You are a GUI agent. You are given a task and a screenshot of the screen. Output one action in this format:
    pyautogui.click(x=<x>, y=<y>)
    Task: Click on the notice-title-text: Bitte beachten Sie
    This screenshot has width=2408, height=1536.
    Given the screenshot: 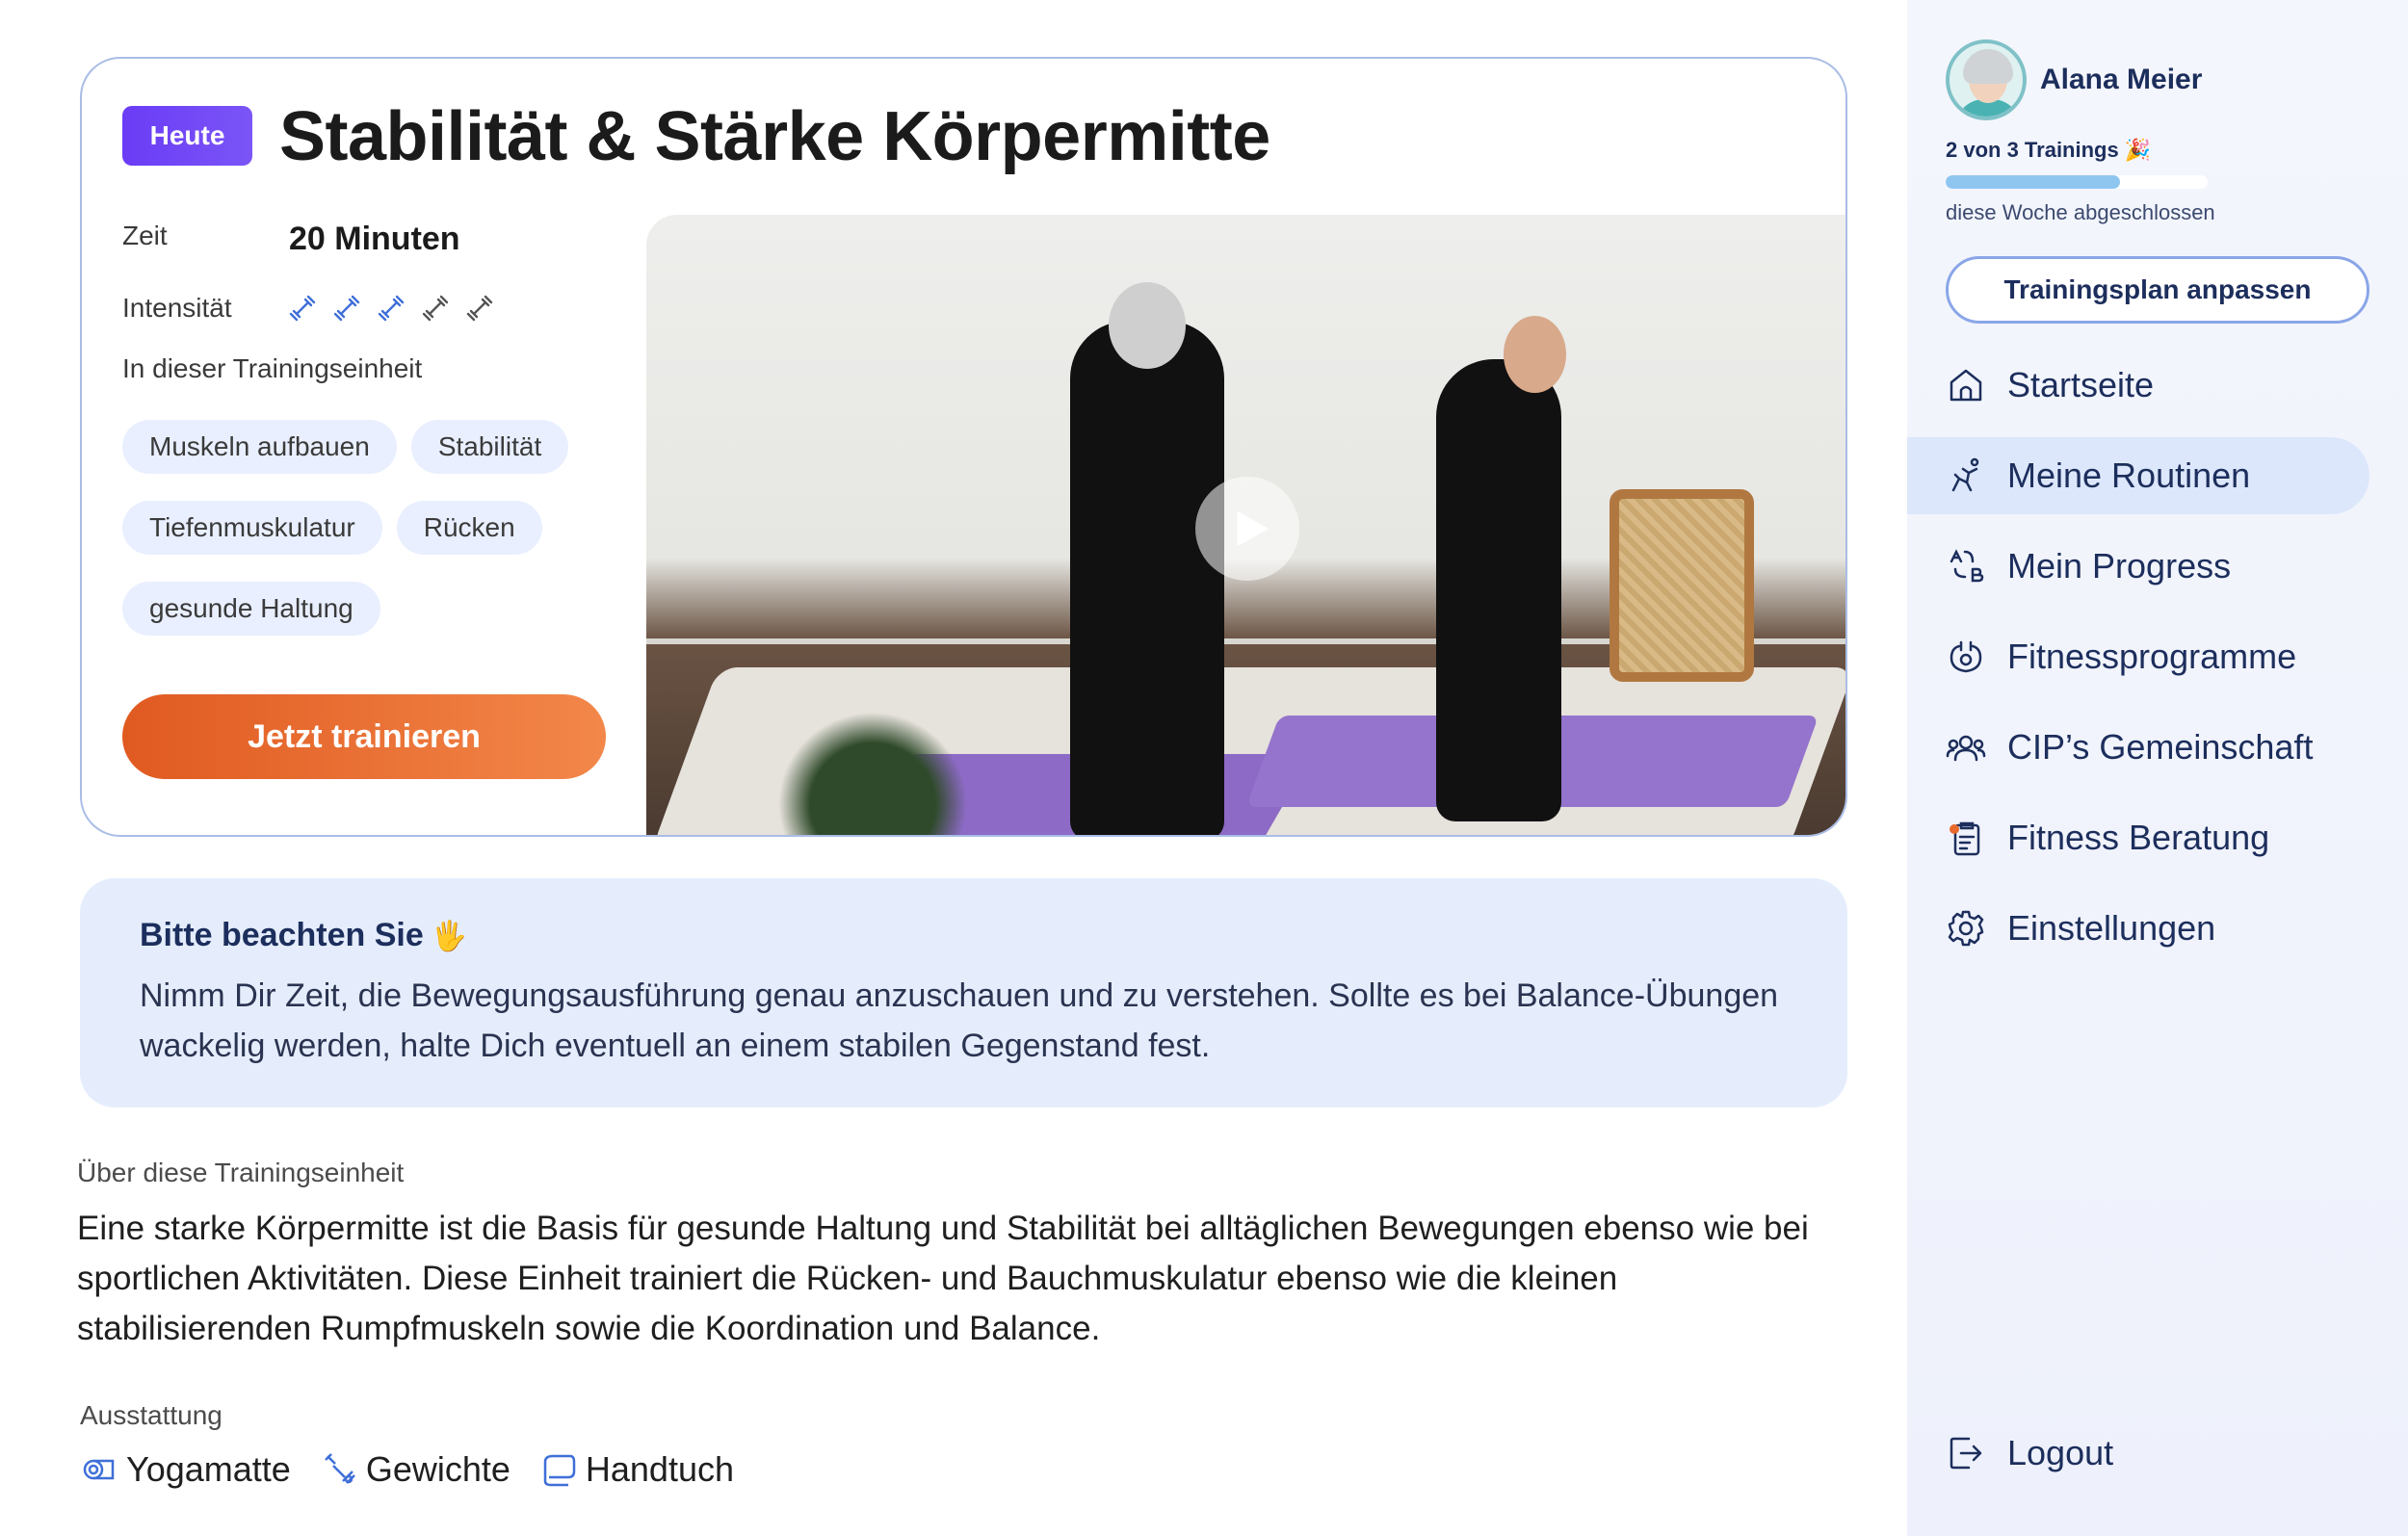 What is the action you would take?
    pyautogui.click(x=282, y=935)
    